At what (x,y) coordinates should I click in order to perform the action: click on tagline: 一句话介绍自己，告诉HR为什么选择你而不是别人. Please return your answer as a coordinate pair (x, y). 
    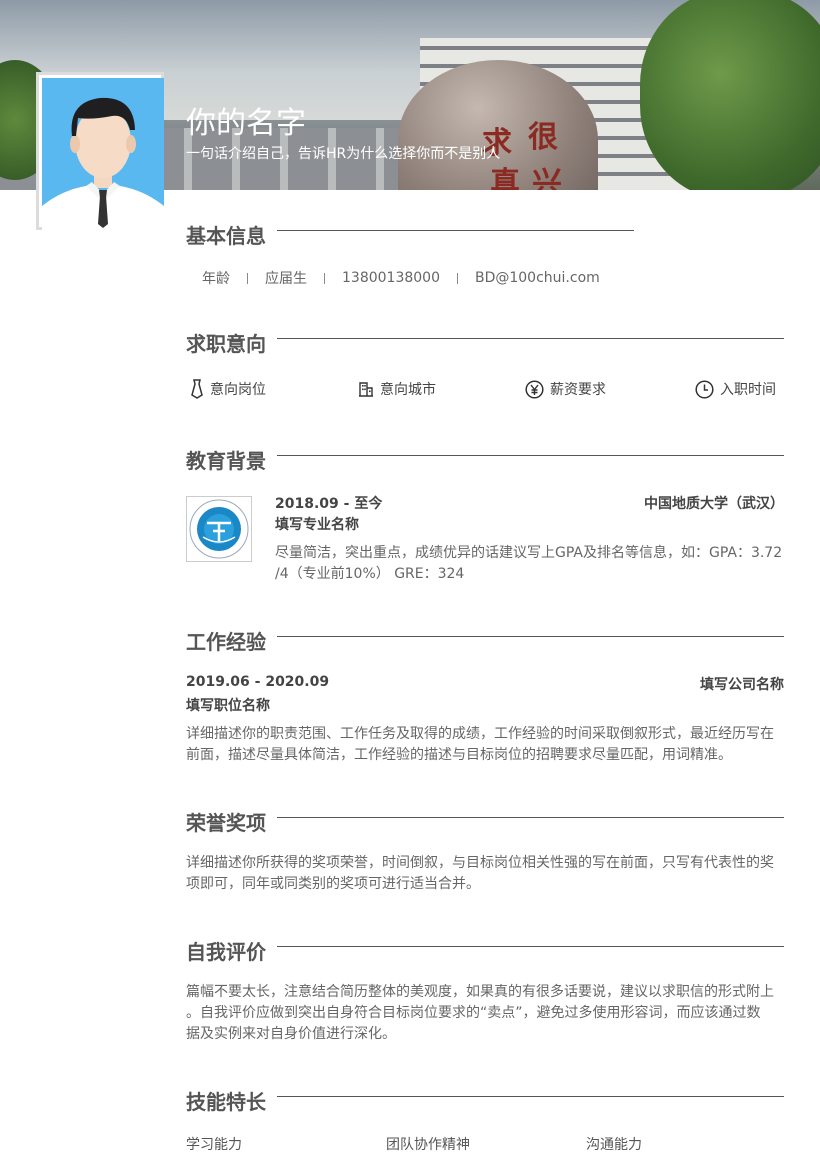
    Looking at the image, I should click on (343, 154).